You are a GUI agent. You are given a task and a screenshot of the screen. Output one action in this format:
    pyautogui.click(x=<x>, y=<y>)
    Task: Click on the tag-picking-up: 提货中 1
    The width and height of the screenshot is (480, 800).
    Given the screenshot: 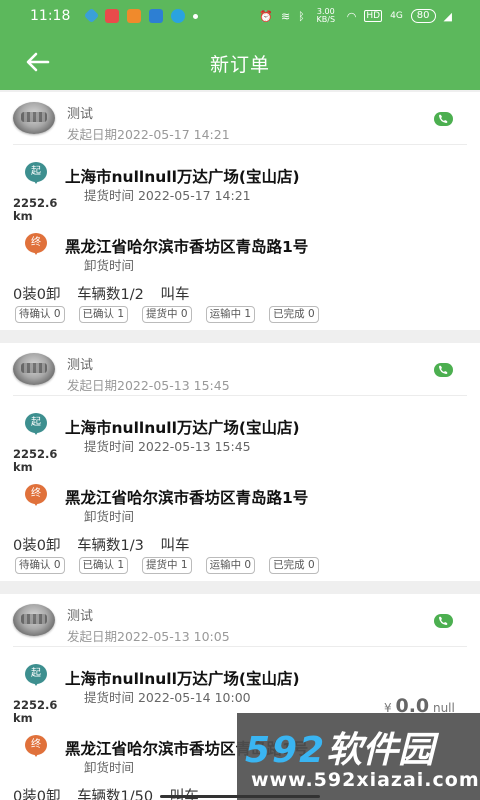 What is the action you would take?
    pyautogui.click(x=167, y=565)
    